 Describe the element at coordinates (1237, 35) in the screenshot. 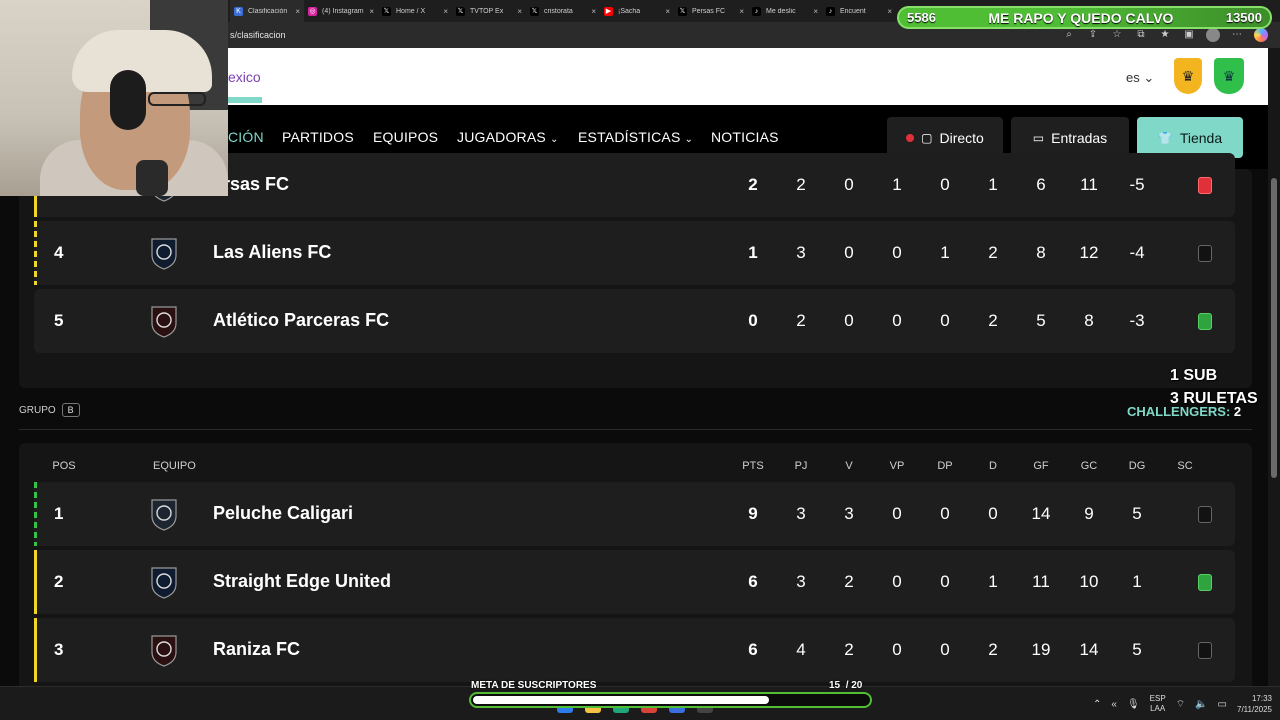

I see `more-menu-icon: ⋯` at that location.